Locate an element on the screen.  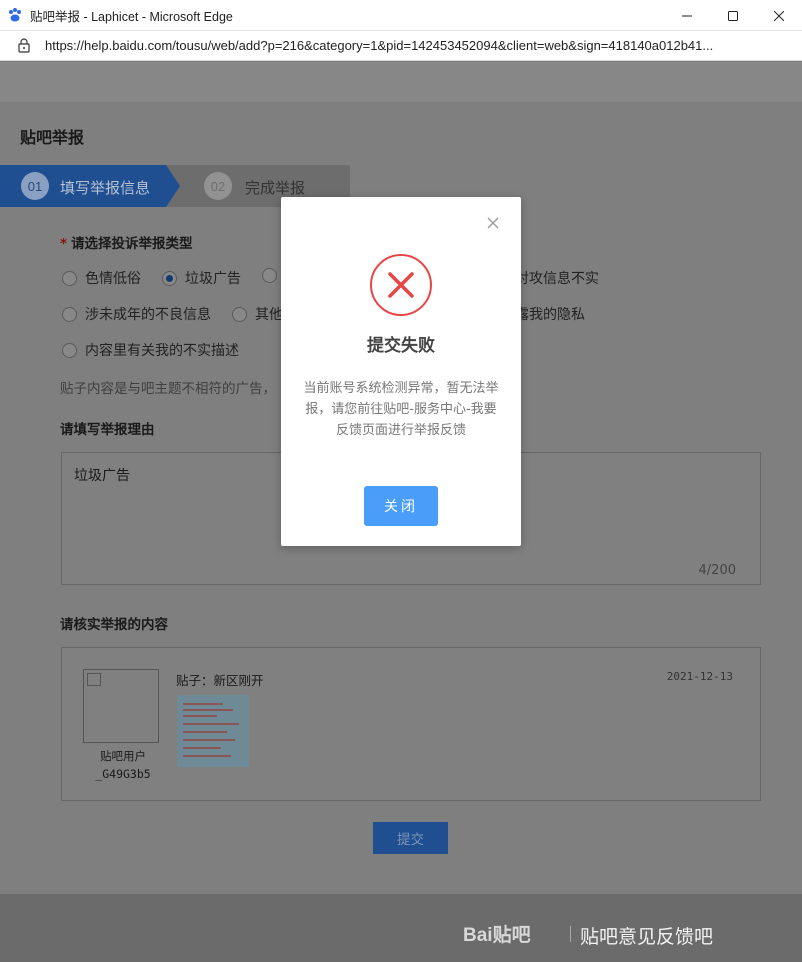
window-title: 贴吧举报 - Laphicet - Microsoft Edge is located at coordinates (131, 16).